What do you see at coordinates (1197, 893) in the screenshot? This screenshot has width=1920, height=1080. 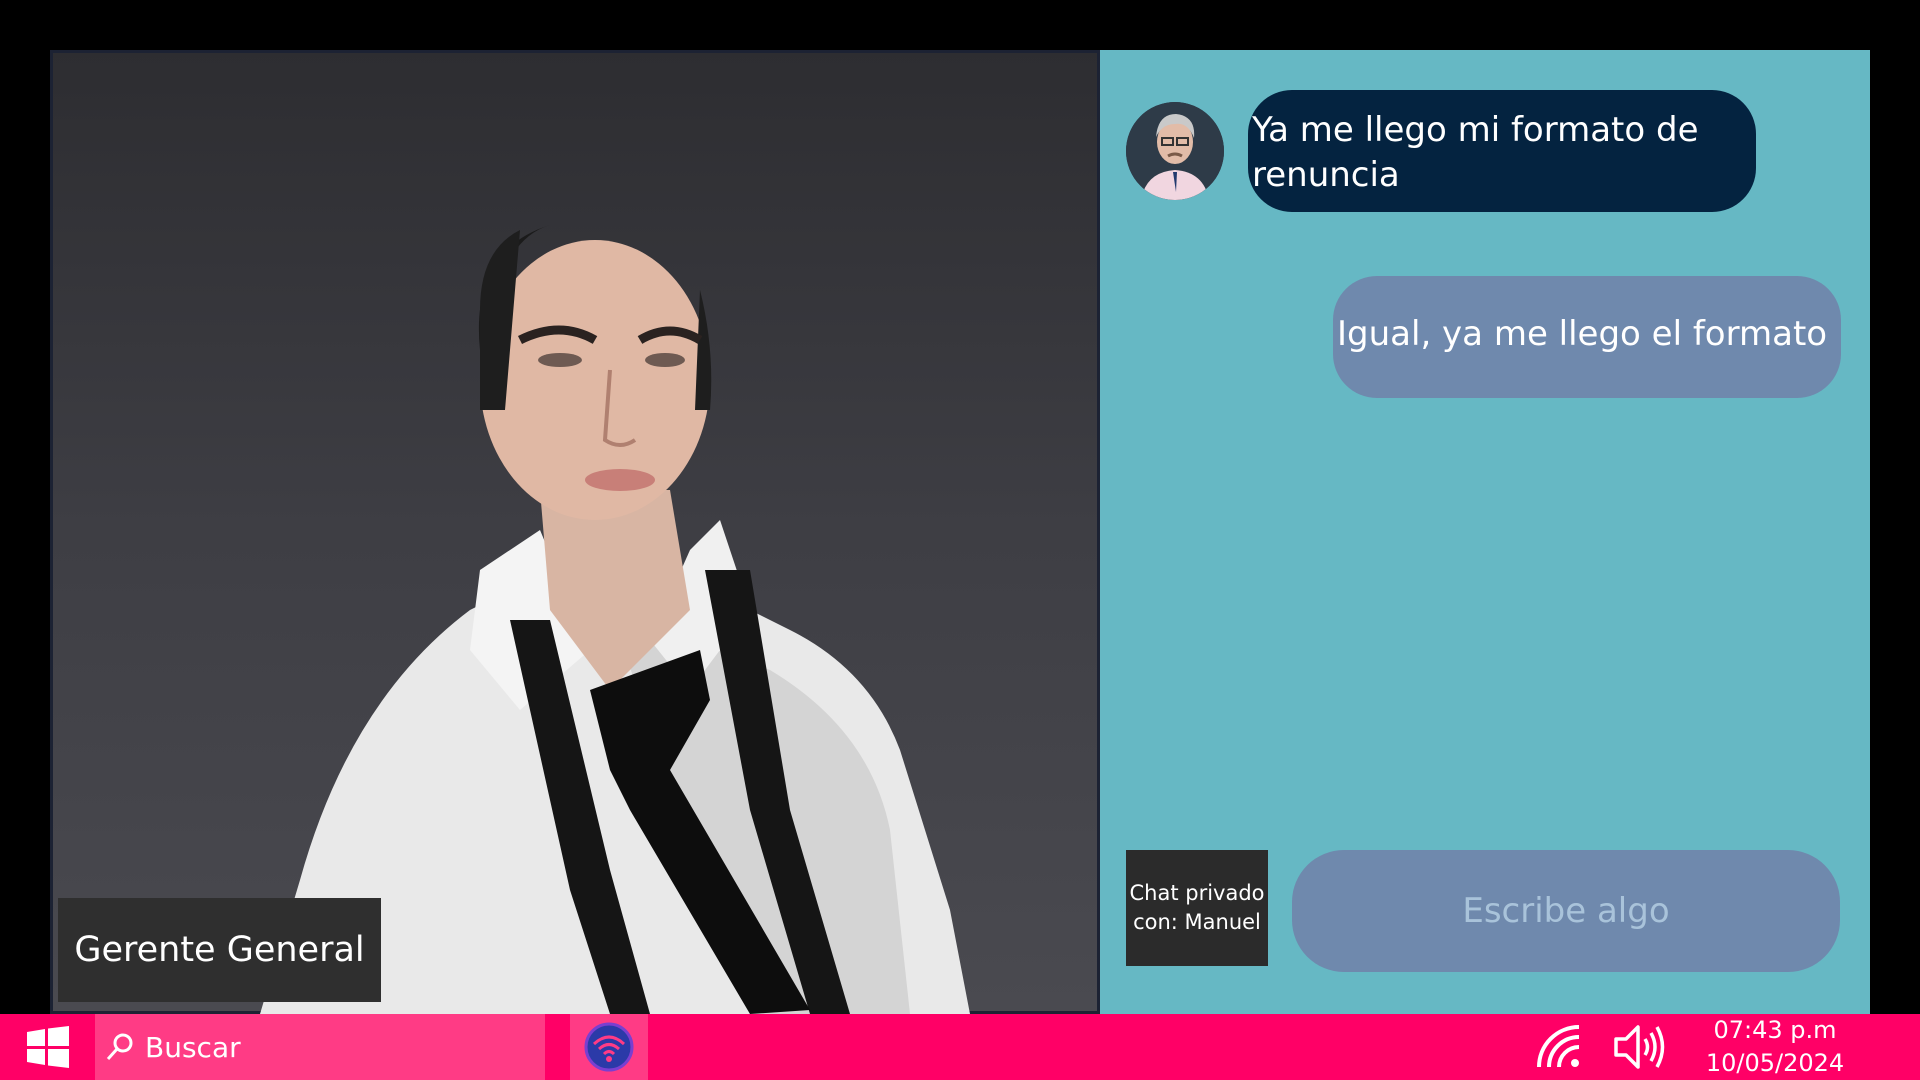 I see `private-chat-label-line1: Chat privado` at bounding box center [1197, 893].